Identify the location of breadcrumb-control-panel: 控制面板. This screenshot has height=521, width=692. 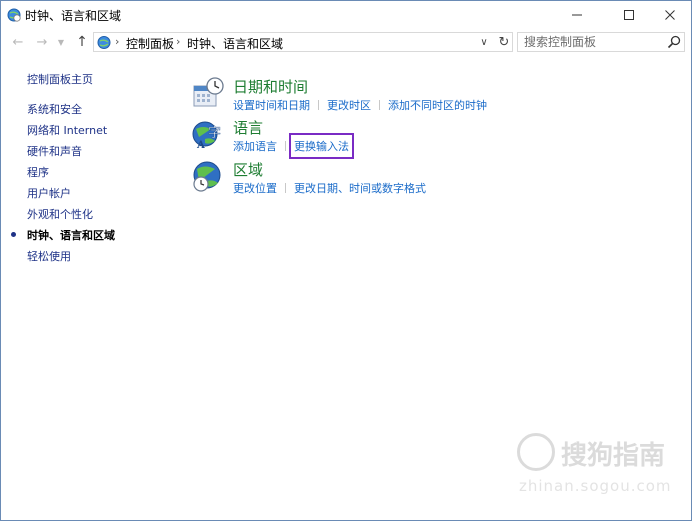
(150, 43).